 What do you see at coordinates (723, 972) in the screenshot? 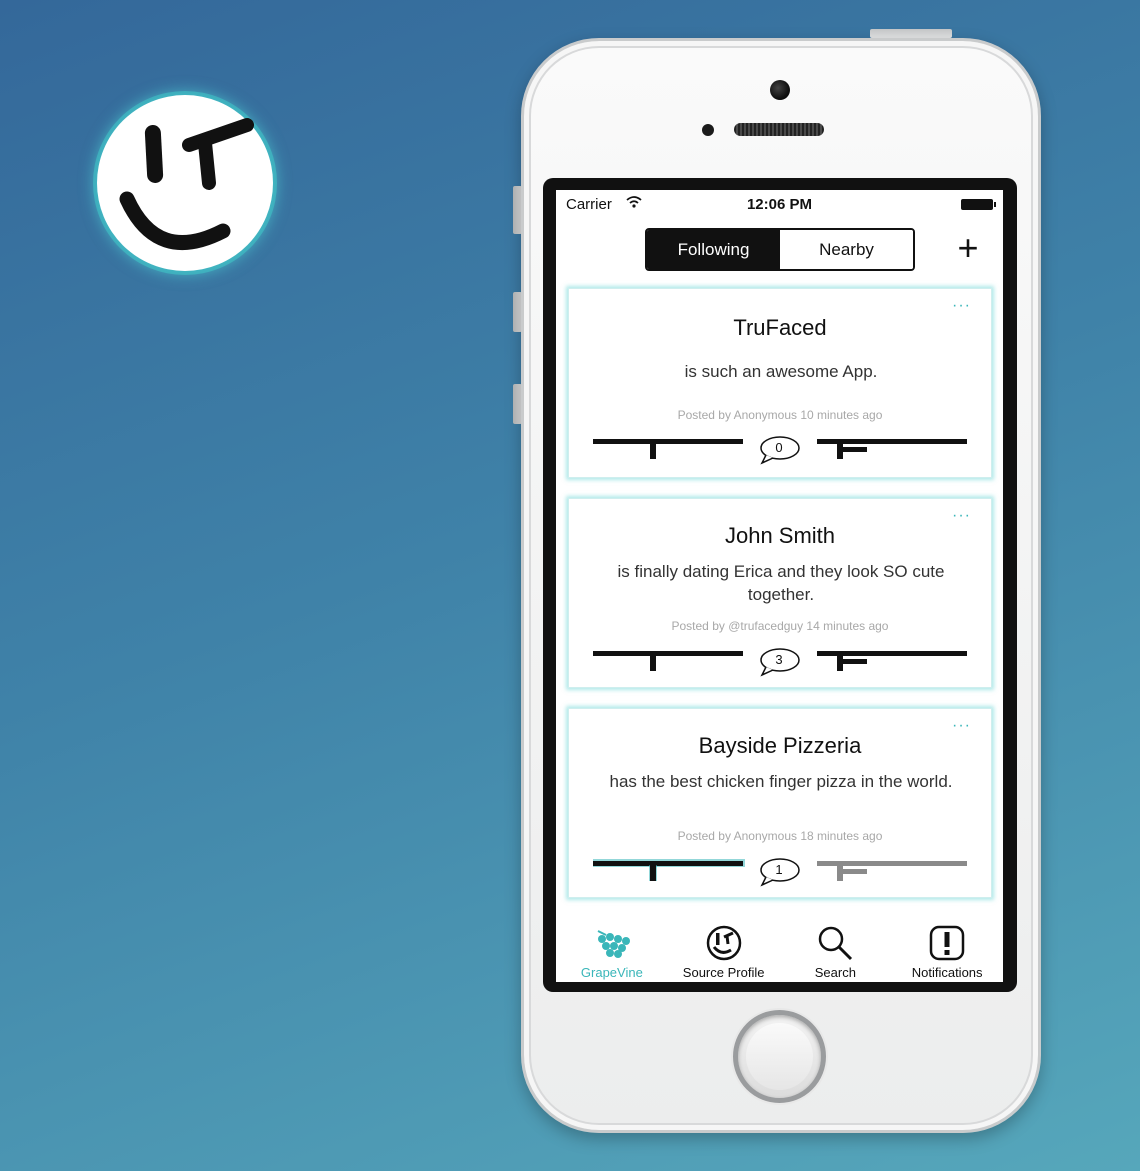
I see `tab-label: Source Profile` at bounding box center [723, 972].